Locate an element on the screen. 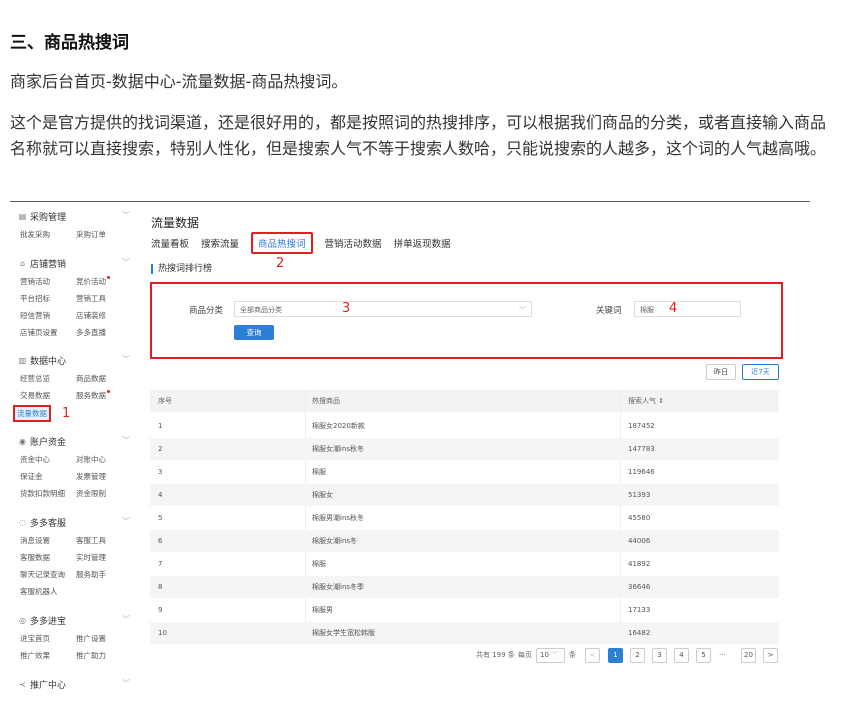 This screenshot has height=724, width=854. sidebar-section-title: ◉ 账户资金 is located at coordinates (42, 441).